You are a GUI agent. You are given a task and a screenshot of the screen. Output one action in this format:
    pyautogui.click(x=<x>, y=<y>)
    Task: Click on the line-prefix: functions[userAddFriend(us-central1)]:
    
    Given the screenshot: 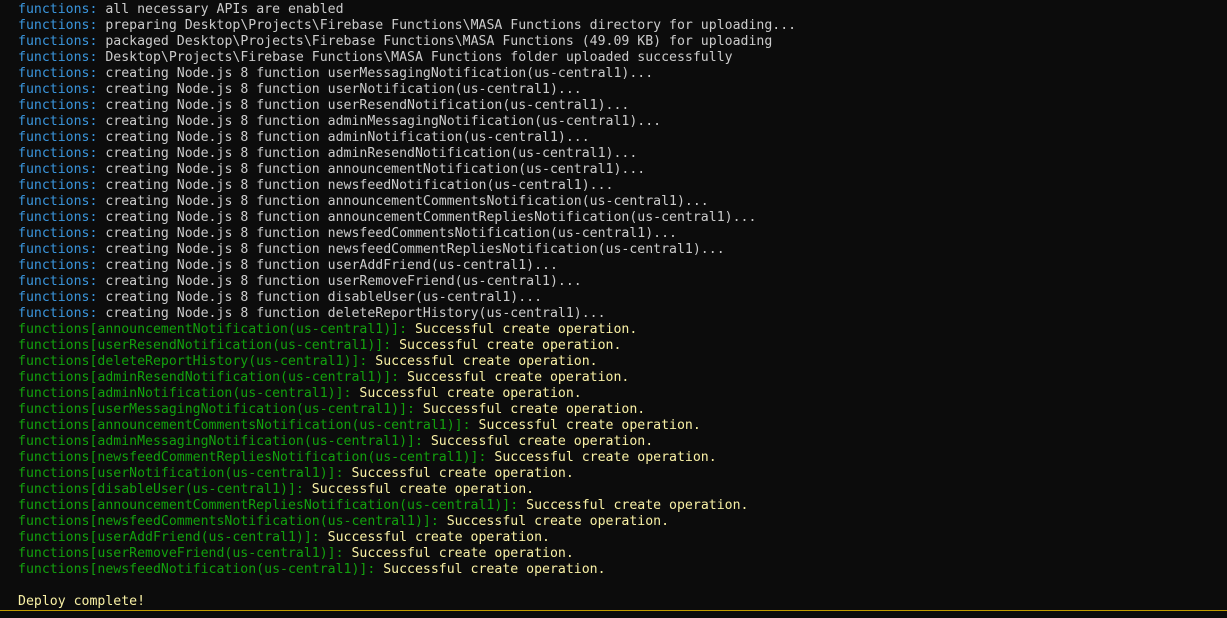 What is the action you would take?
    pyautogui.click(x=169, y=537)
    